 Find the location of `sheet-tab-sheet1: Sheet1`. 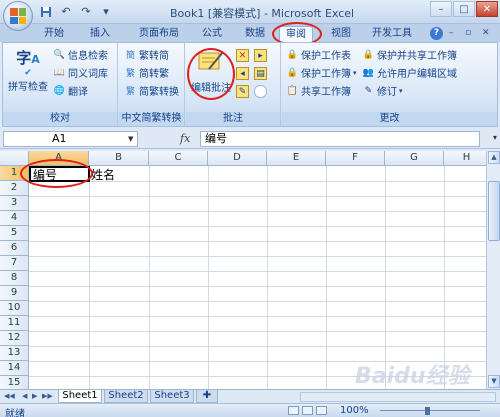

sheet-tab-sheet1: Sheet1 is located at coordinates (80, 396).